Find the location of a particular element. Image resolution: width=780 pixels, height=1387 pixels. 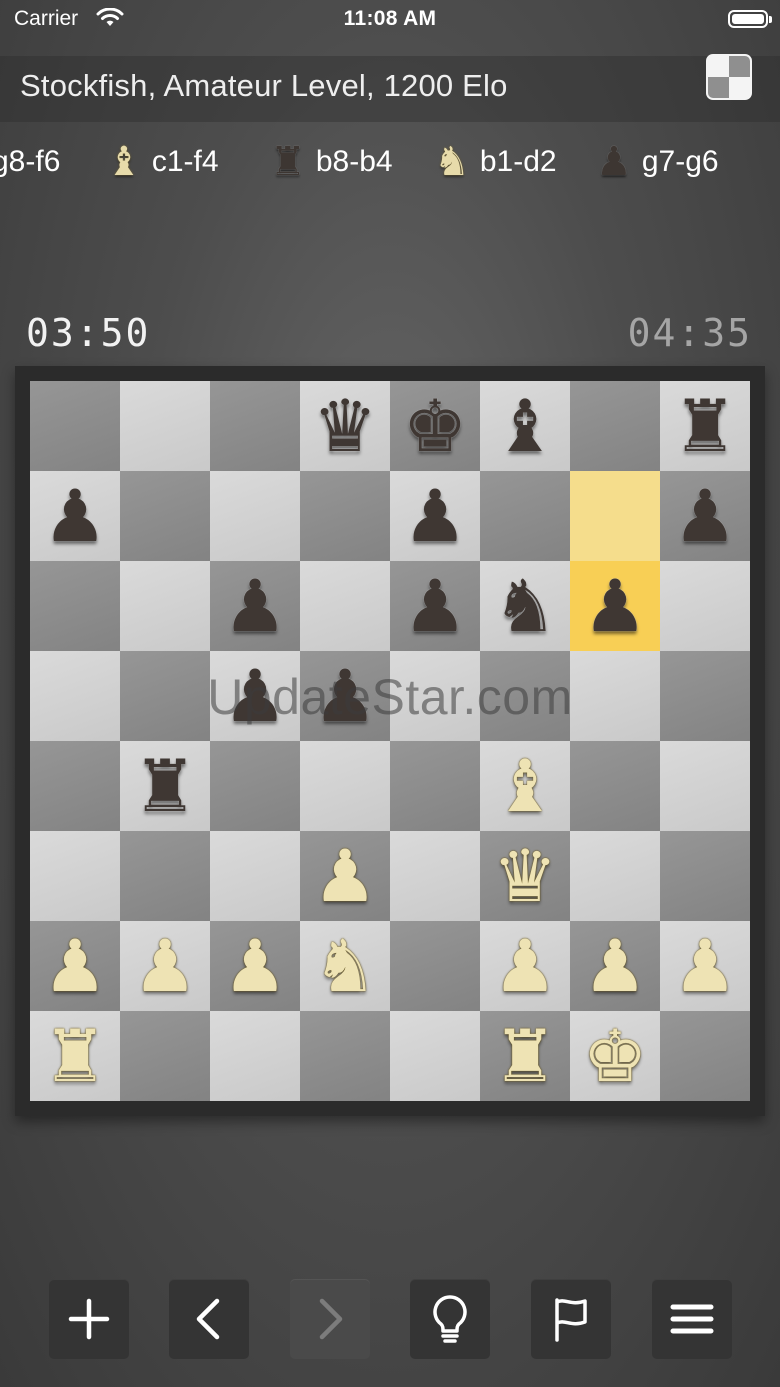

back-button is located at coordinates (209, 1319).